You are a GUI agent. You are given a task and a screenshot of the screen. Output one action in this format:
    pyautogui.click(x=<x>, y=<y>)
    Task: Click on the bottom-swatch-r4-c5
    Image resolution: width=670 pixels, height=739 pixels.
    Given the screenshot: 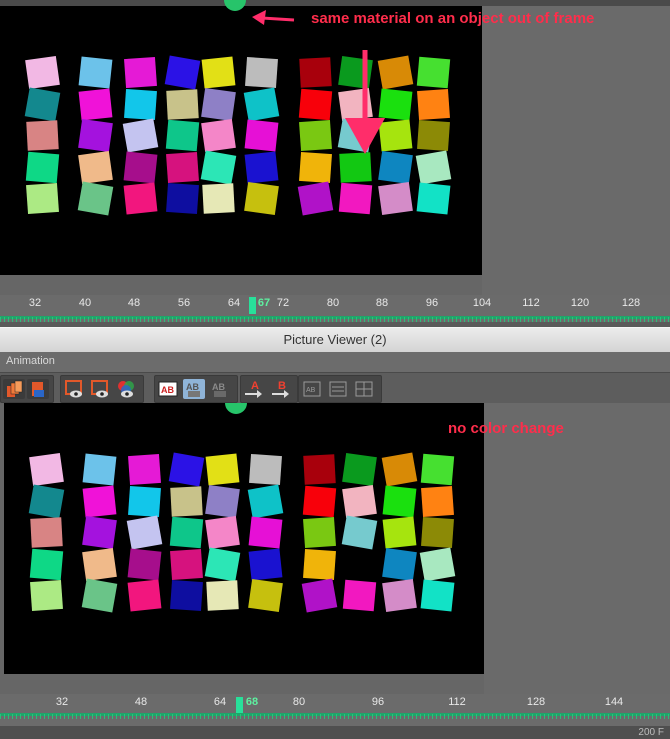 What is the action you would take?
    pyautogui.click(x=222, y=564)
    